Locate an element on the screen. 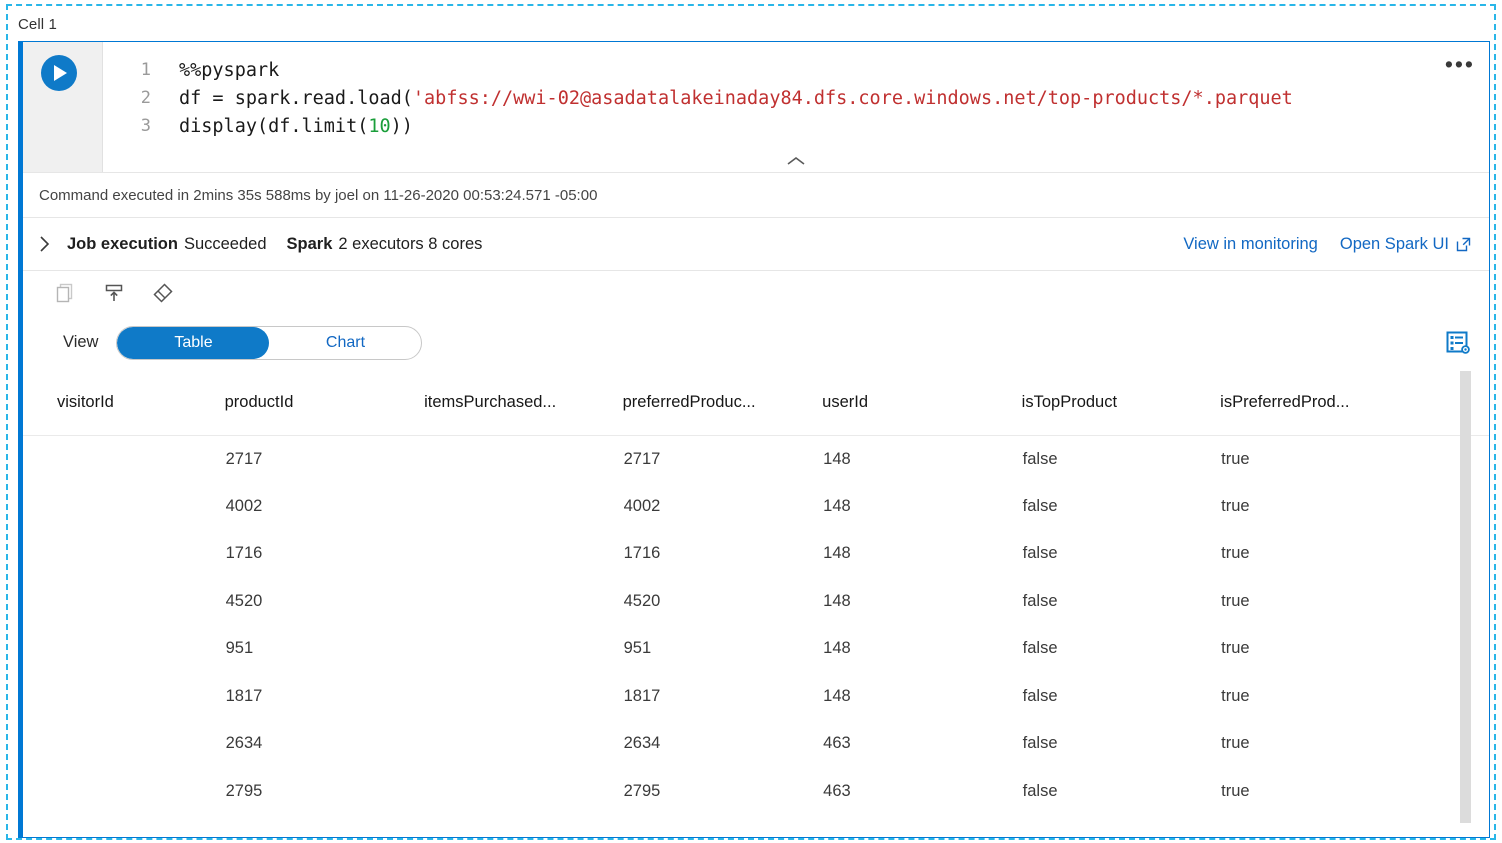 The height and width of the screenshot is (843, 1502). export-icon is located at coordinates (114, 293).